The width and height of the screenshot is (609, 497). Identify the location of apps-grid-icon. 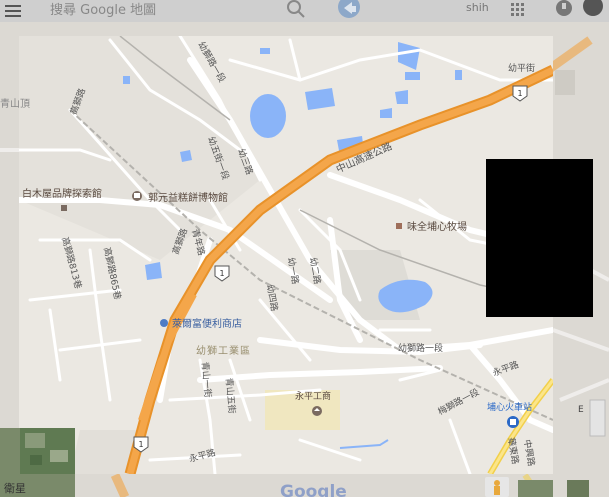
(517, 9).